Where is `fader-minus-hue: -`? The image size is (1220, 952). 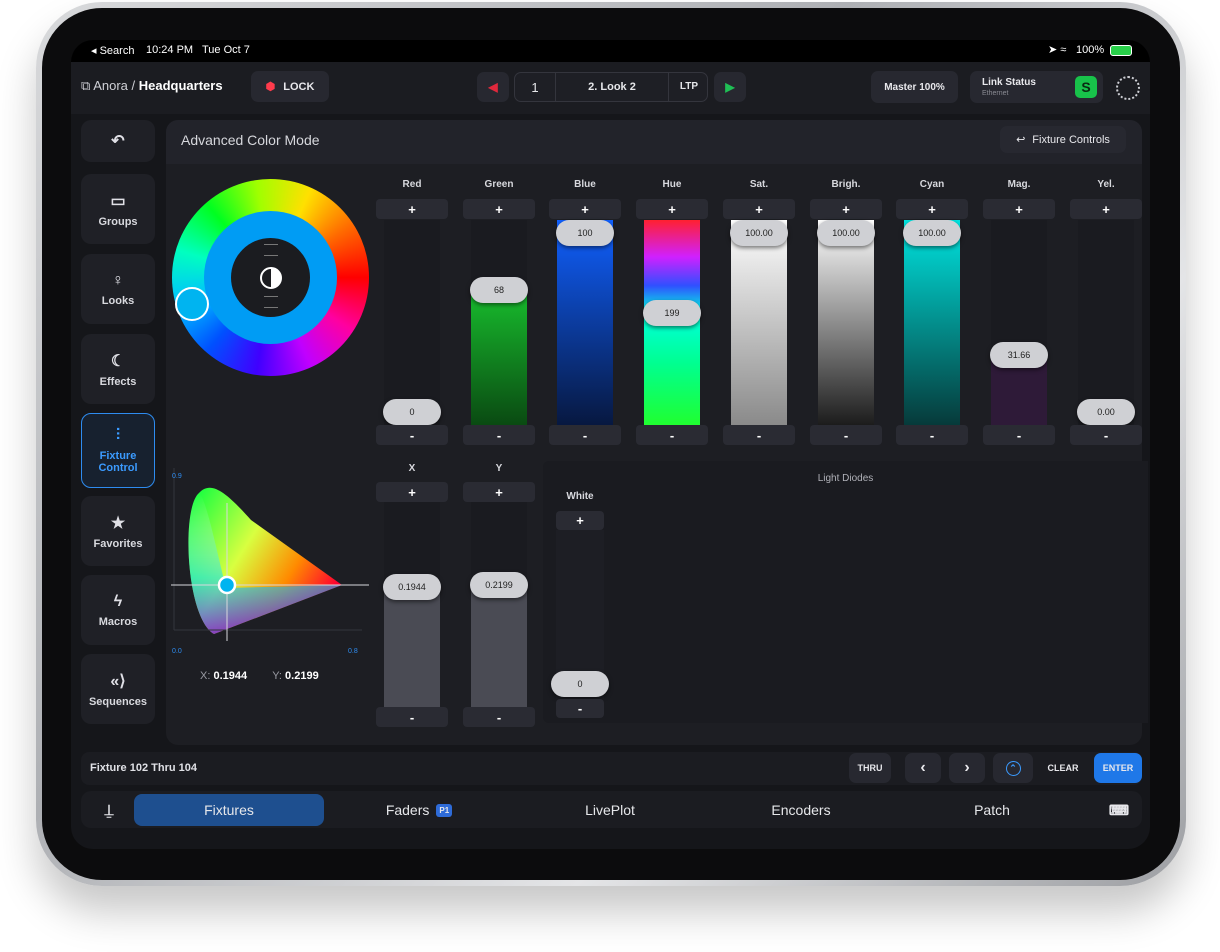 fader-minus-hue: - is located at coordinates (672, 435).